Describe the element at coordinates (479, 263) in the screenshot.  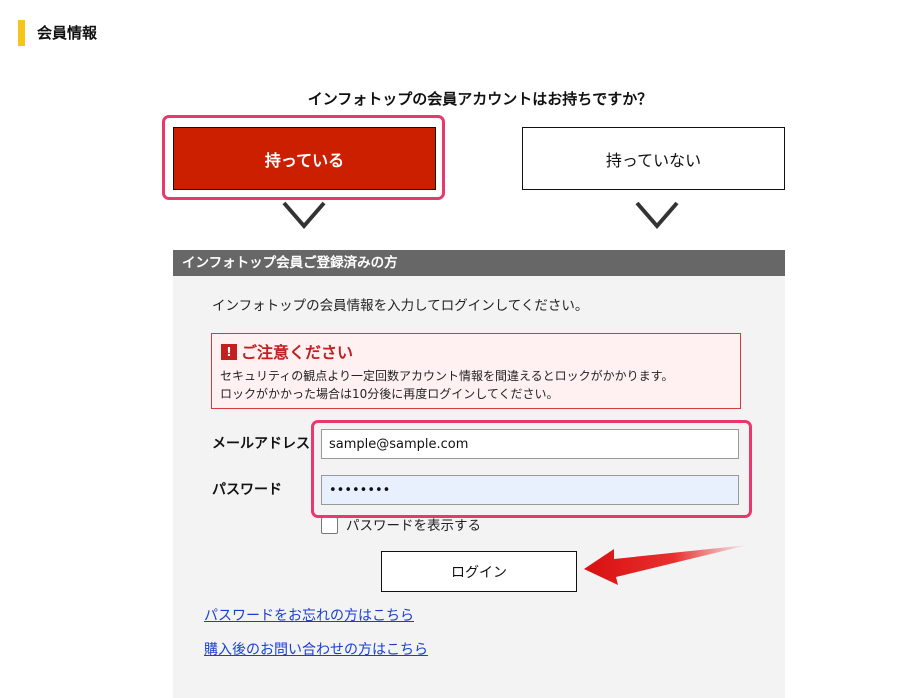
I see `panel-header: インフォトップ会員ご登録済みの方` at that location.